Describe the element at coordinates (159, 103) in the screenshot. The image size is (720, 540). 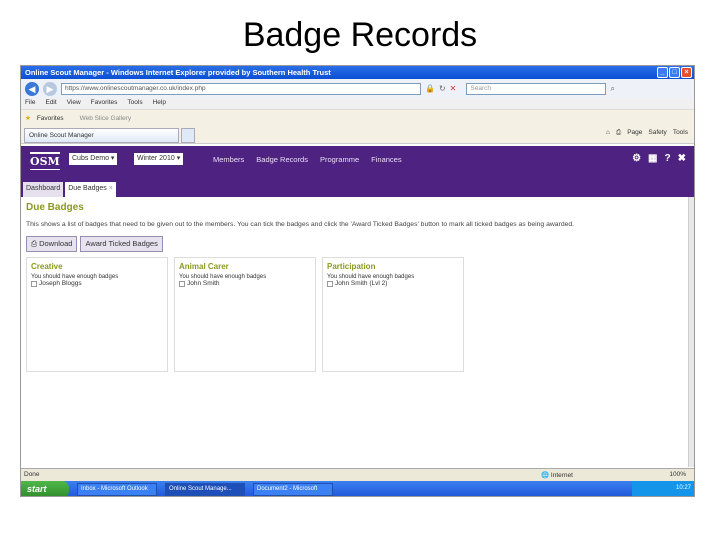
I see `menu-help: Help` at that location.